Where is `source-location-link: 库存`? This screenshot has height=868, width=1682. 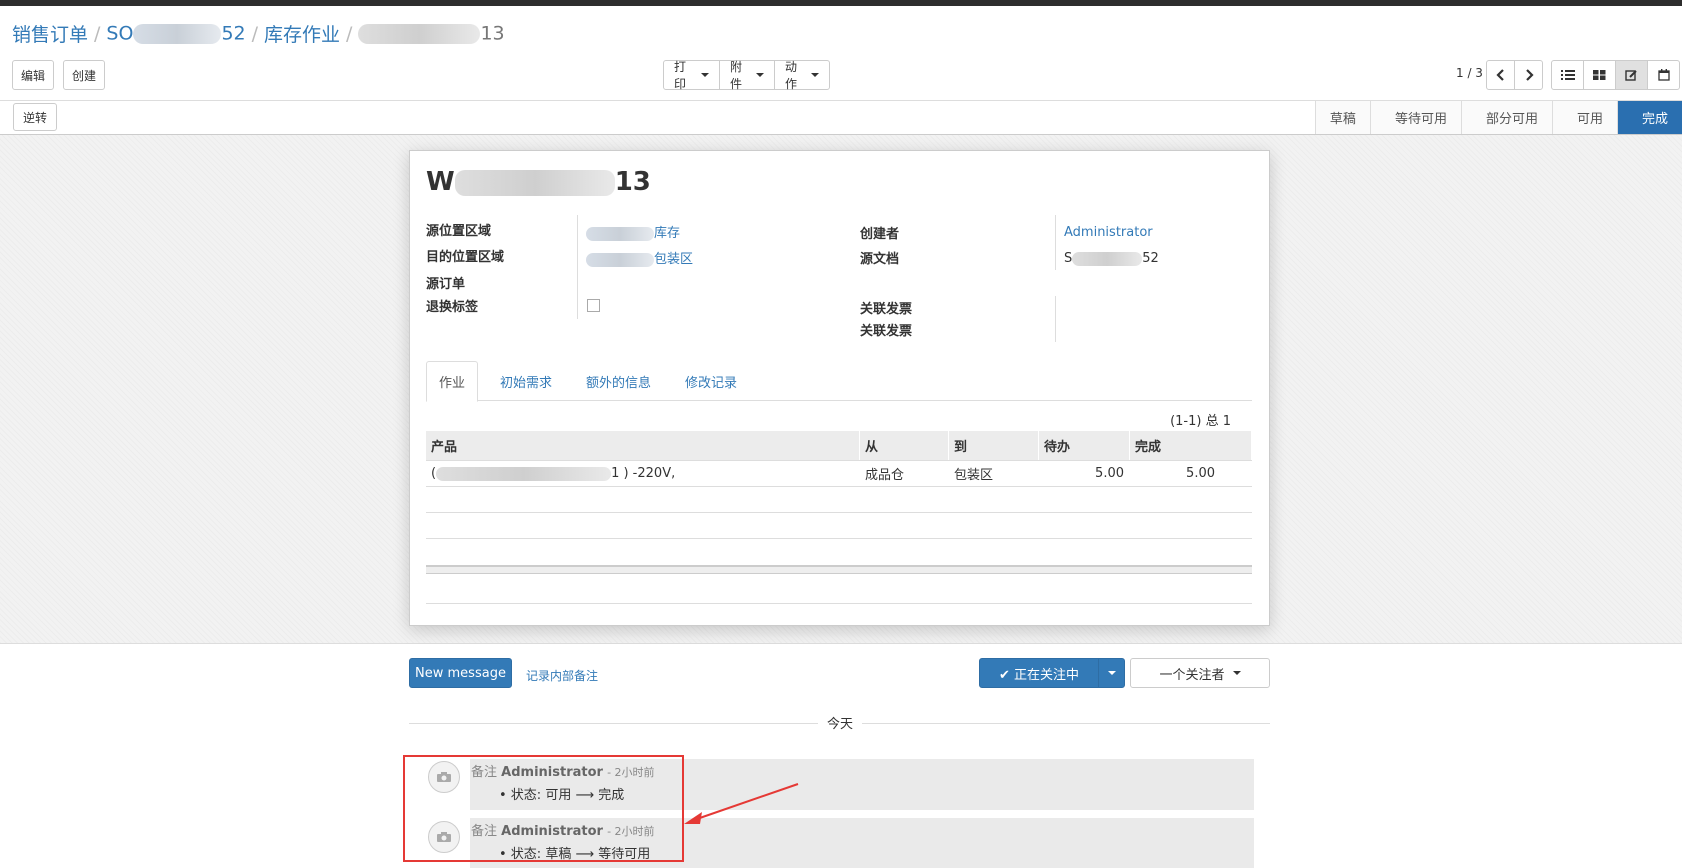 source-location-link: 库存 is located at coordinates (633, 231).